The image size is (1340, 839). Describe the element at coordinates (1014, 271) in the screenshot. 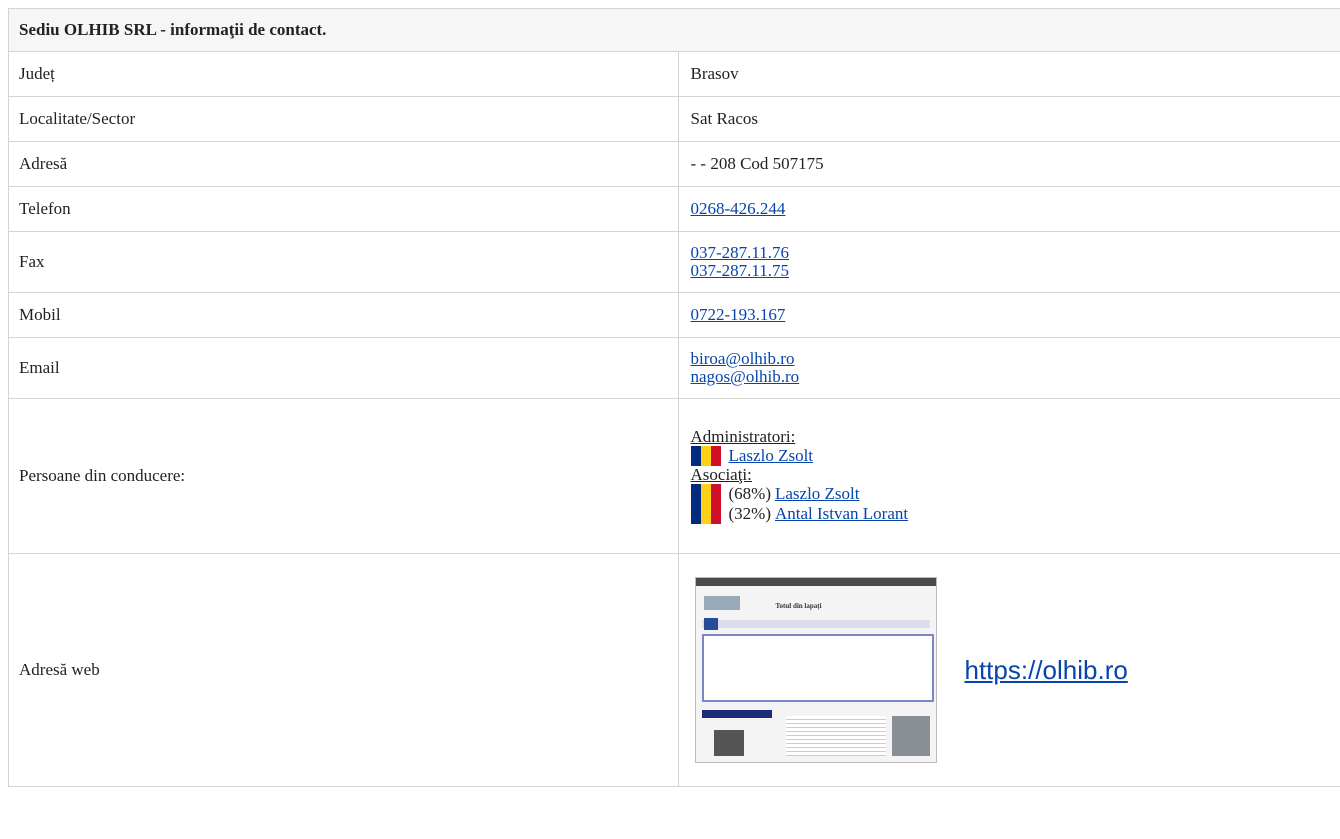

I see `fax-link-2: 037-287.11.75` at that location.